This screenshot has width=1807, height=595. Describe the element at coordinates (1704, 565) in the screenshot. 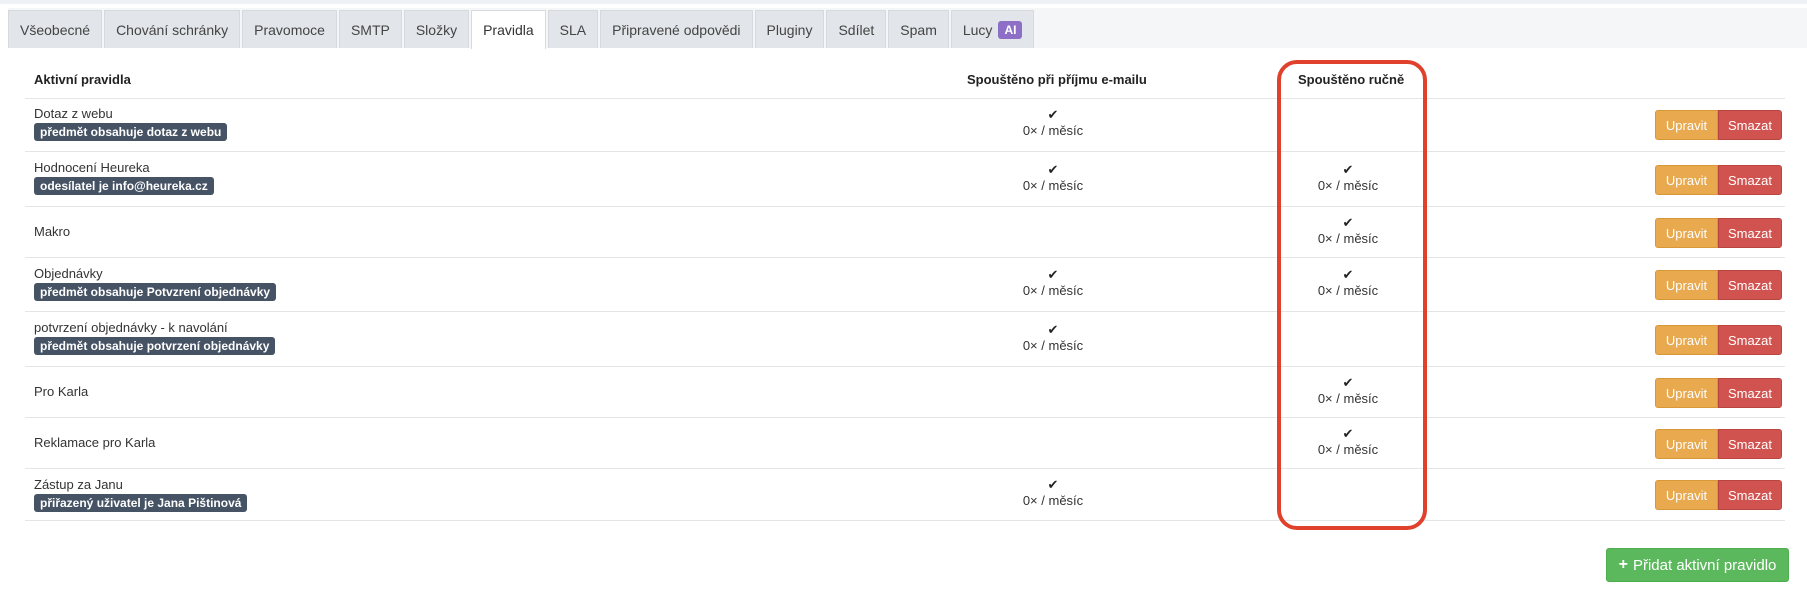

I see `add-active-rule-label: Přidat aktivní pravidlo` at that location.